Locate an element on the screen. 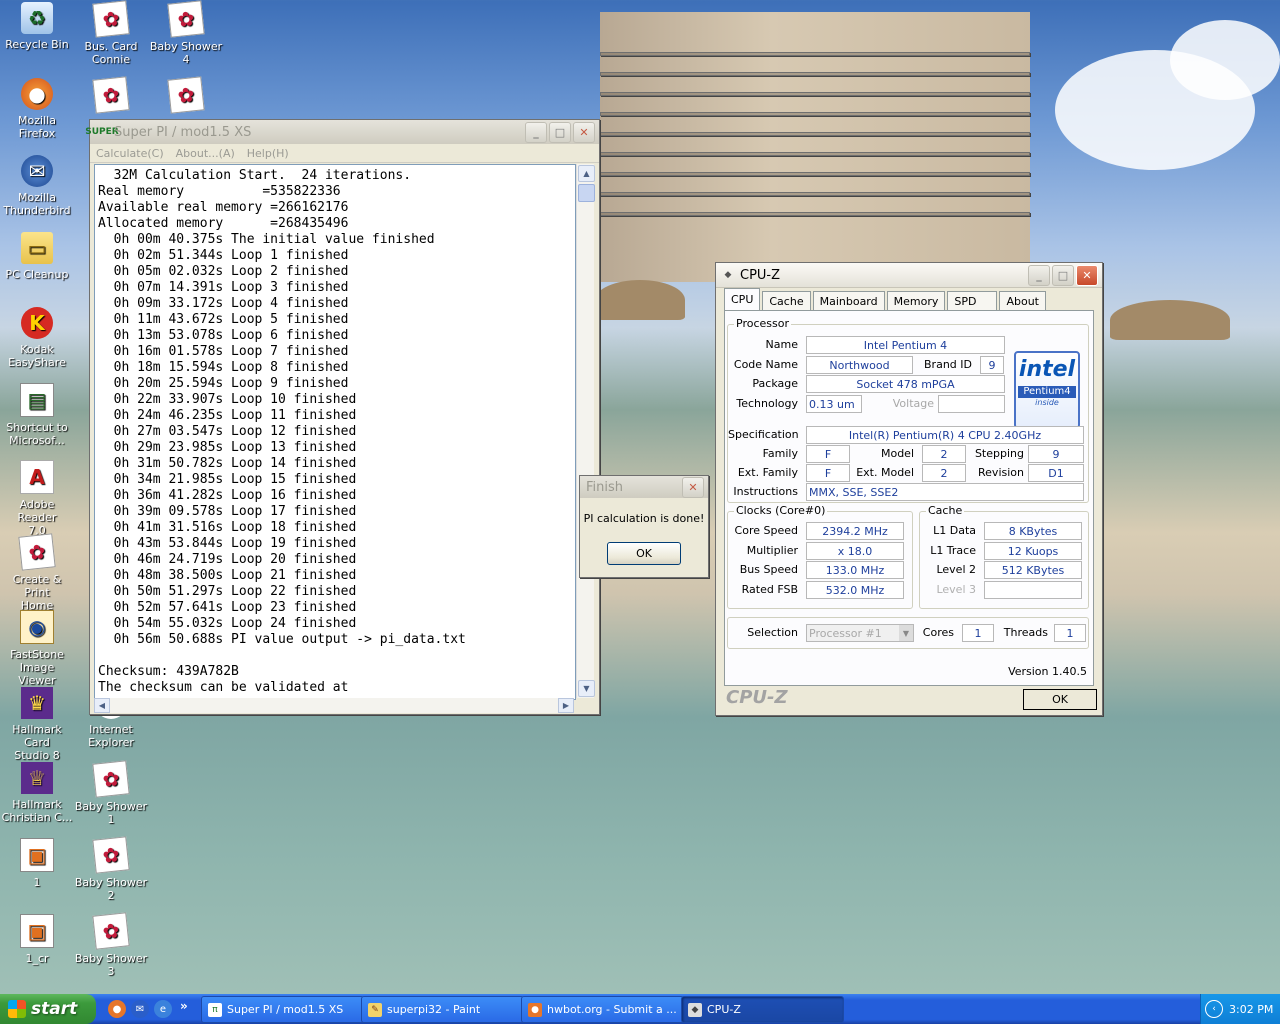  finish-titlebar: Finish ✕ is located at coordinates (644, 487).